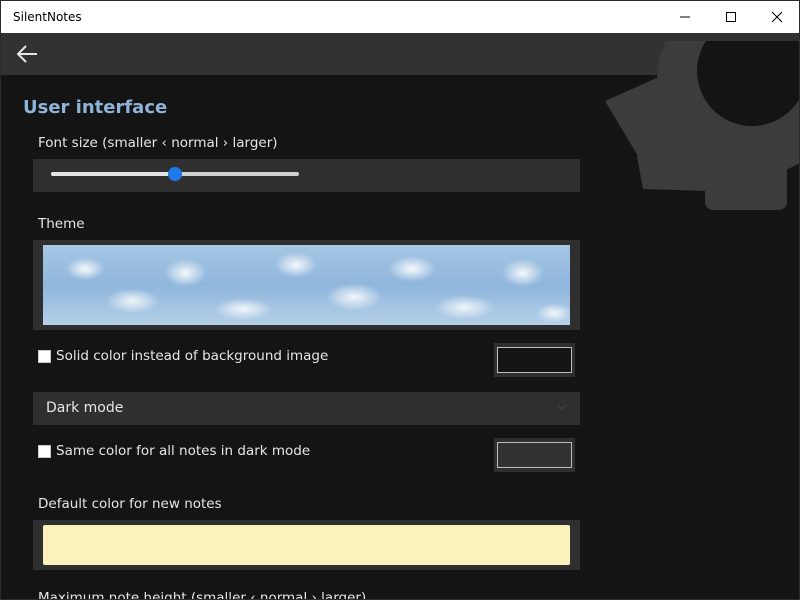 The height and width of the screenshot is (600, 800). I want to click on window-title: SilentNotes, so click(47, 17).